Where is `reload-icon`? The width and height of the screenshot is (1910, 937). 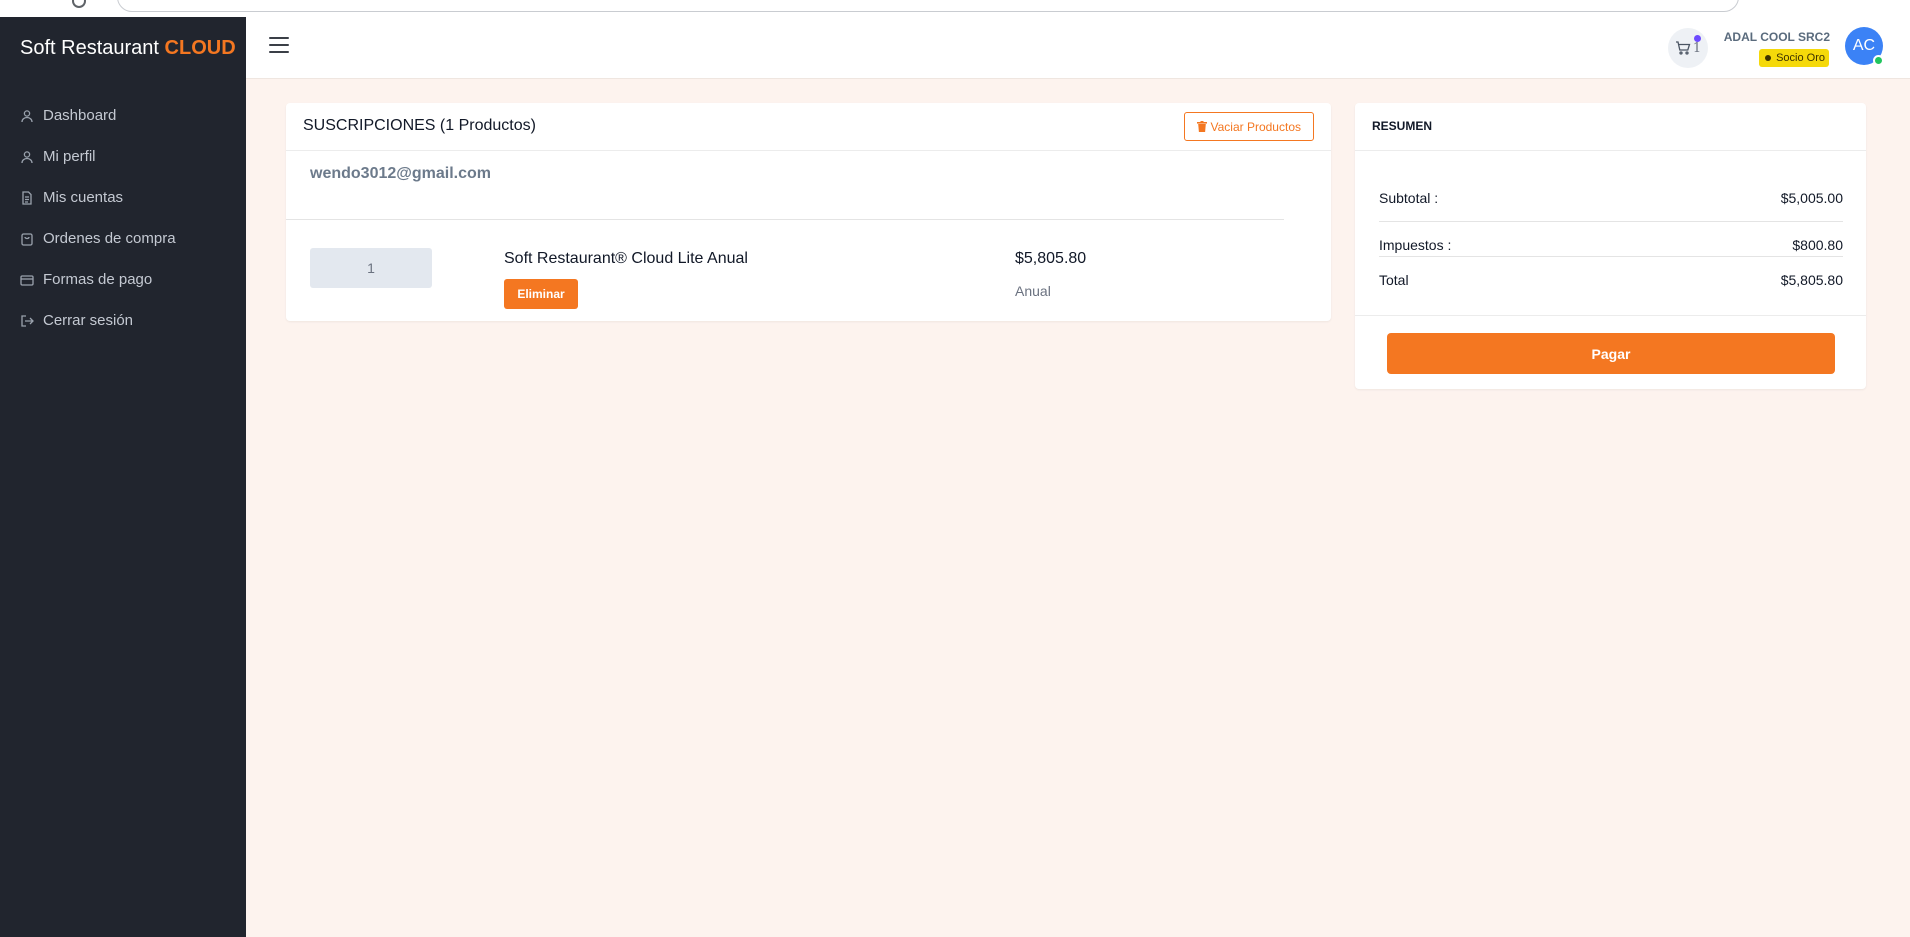
reload-icon is located at coordinates (79, 4).